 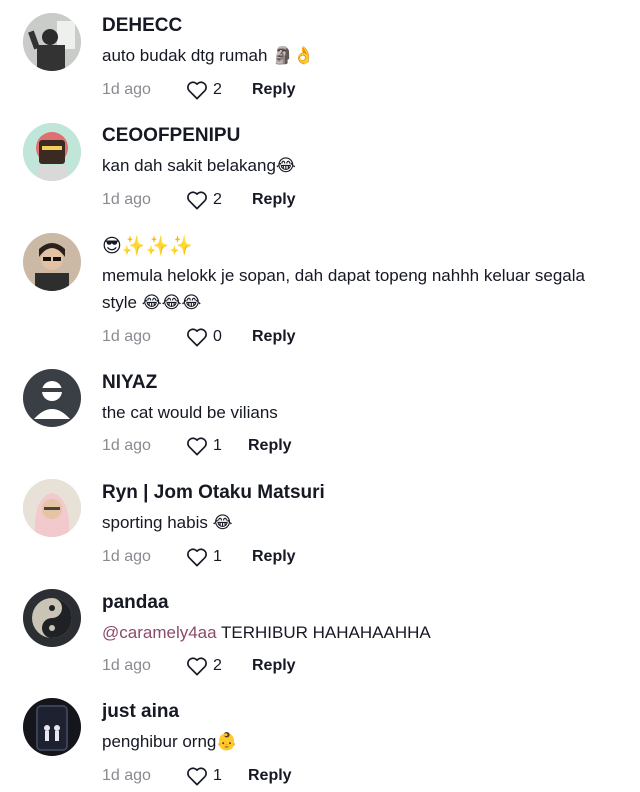 I want to click on like-button: 0, so click(x=219, y=337).